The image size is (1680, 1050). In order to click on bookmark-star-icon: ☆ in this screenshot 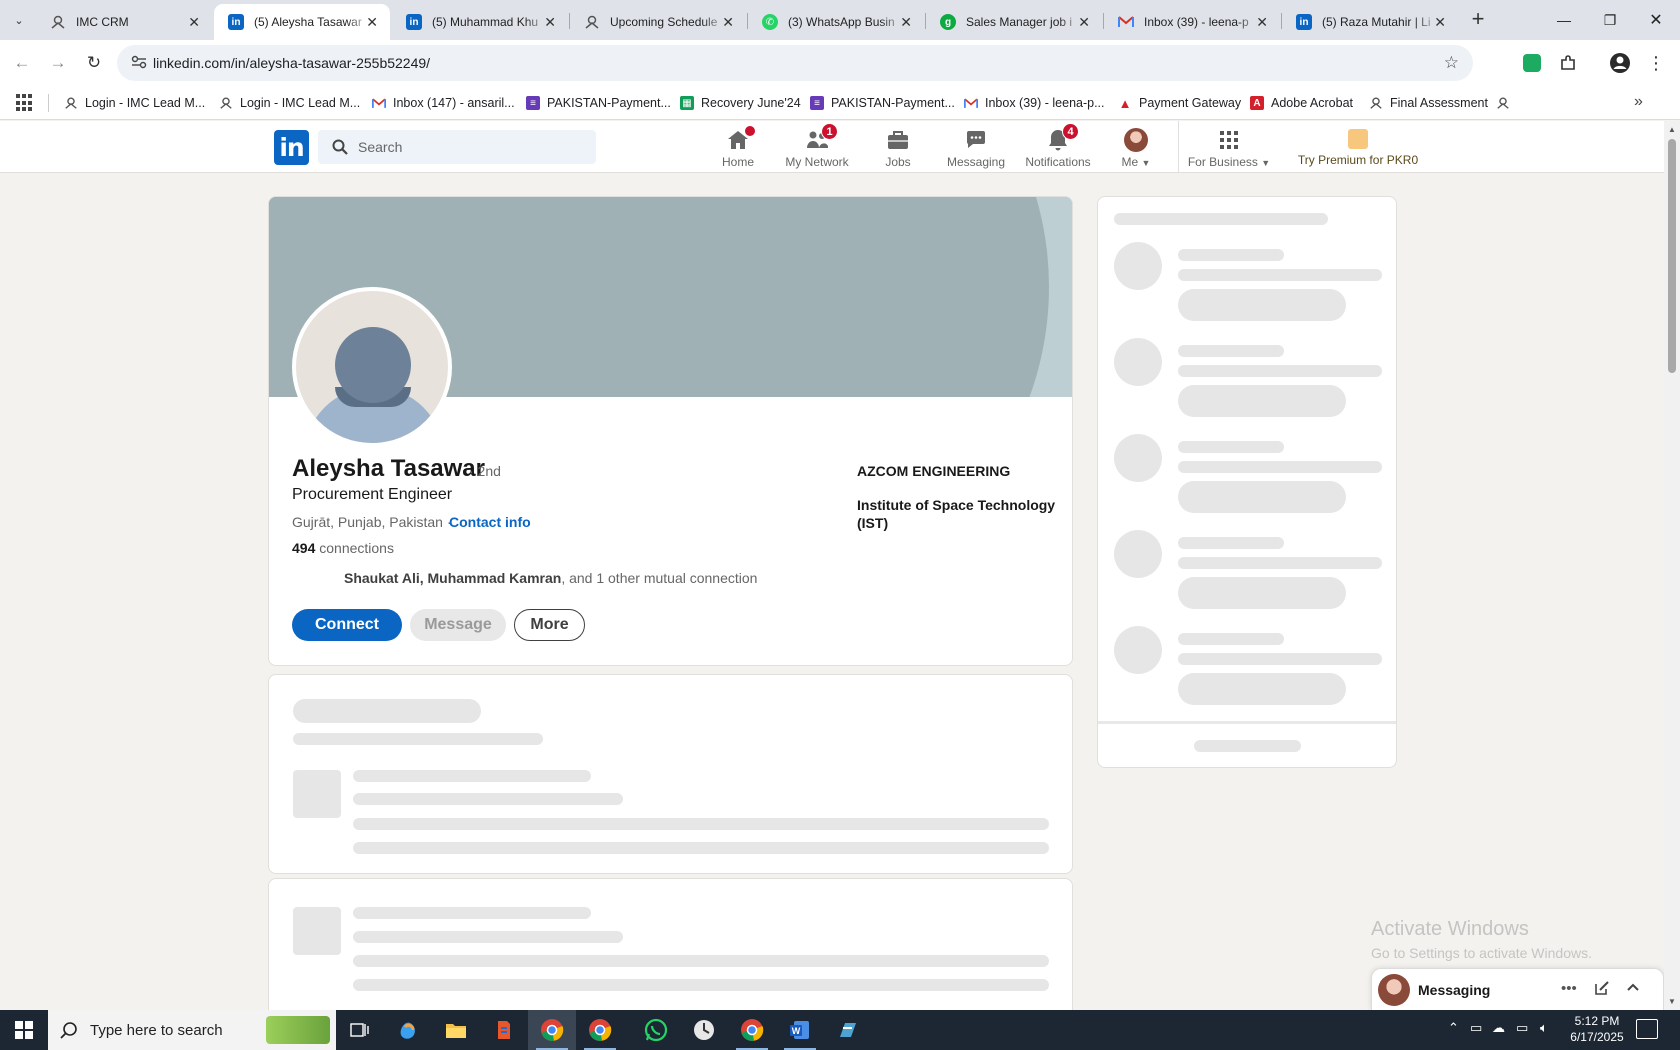, I will do `click(1451, 63)`.